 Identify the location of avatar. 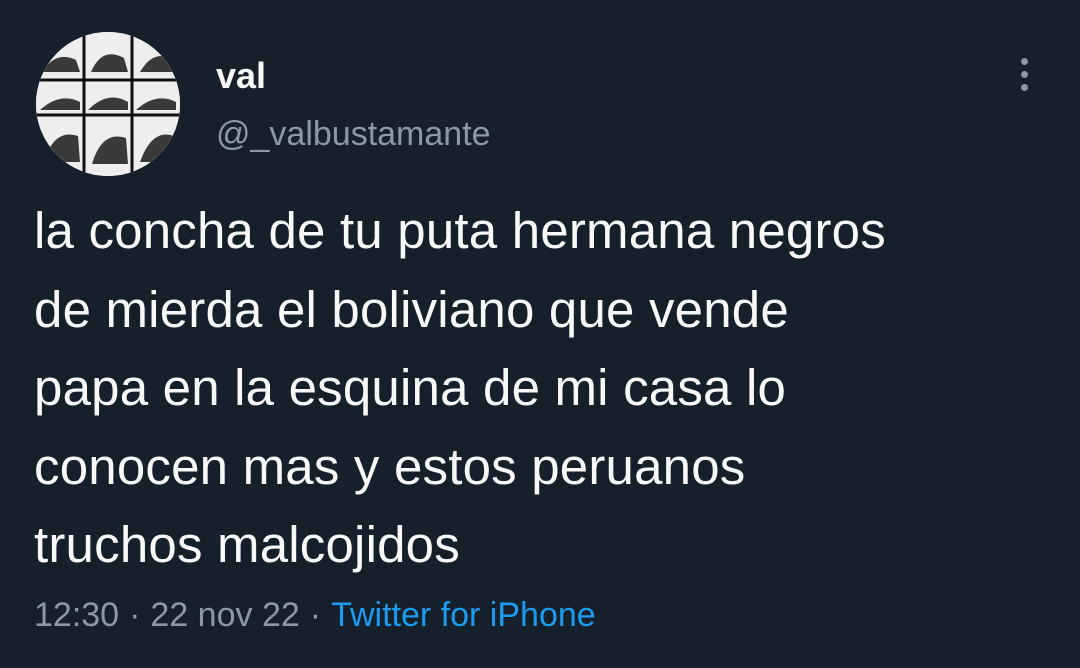
(108, 104).